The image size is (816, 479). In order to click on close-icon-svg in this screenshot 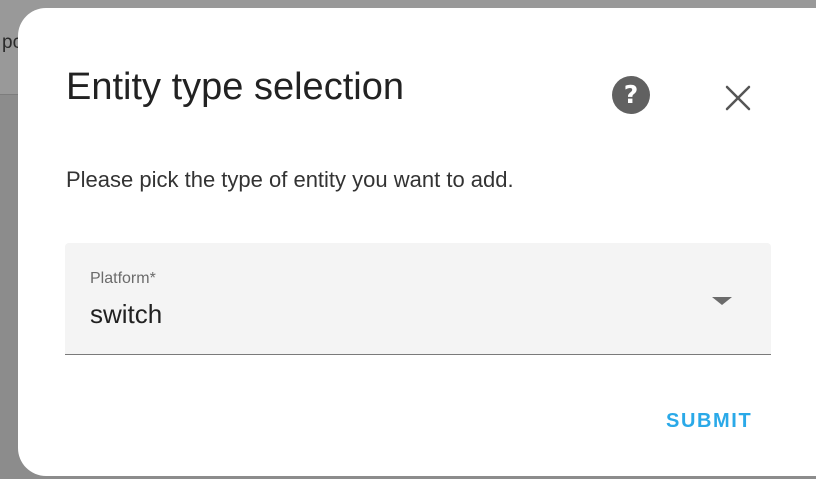, I will do `click(738, 98)`.